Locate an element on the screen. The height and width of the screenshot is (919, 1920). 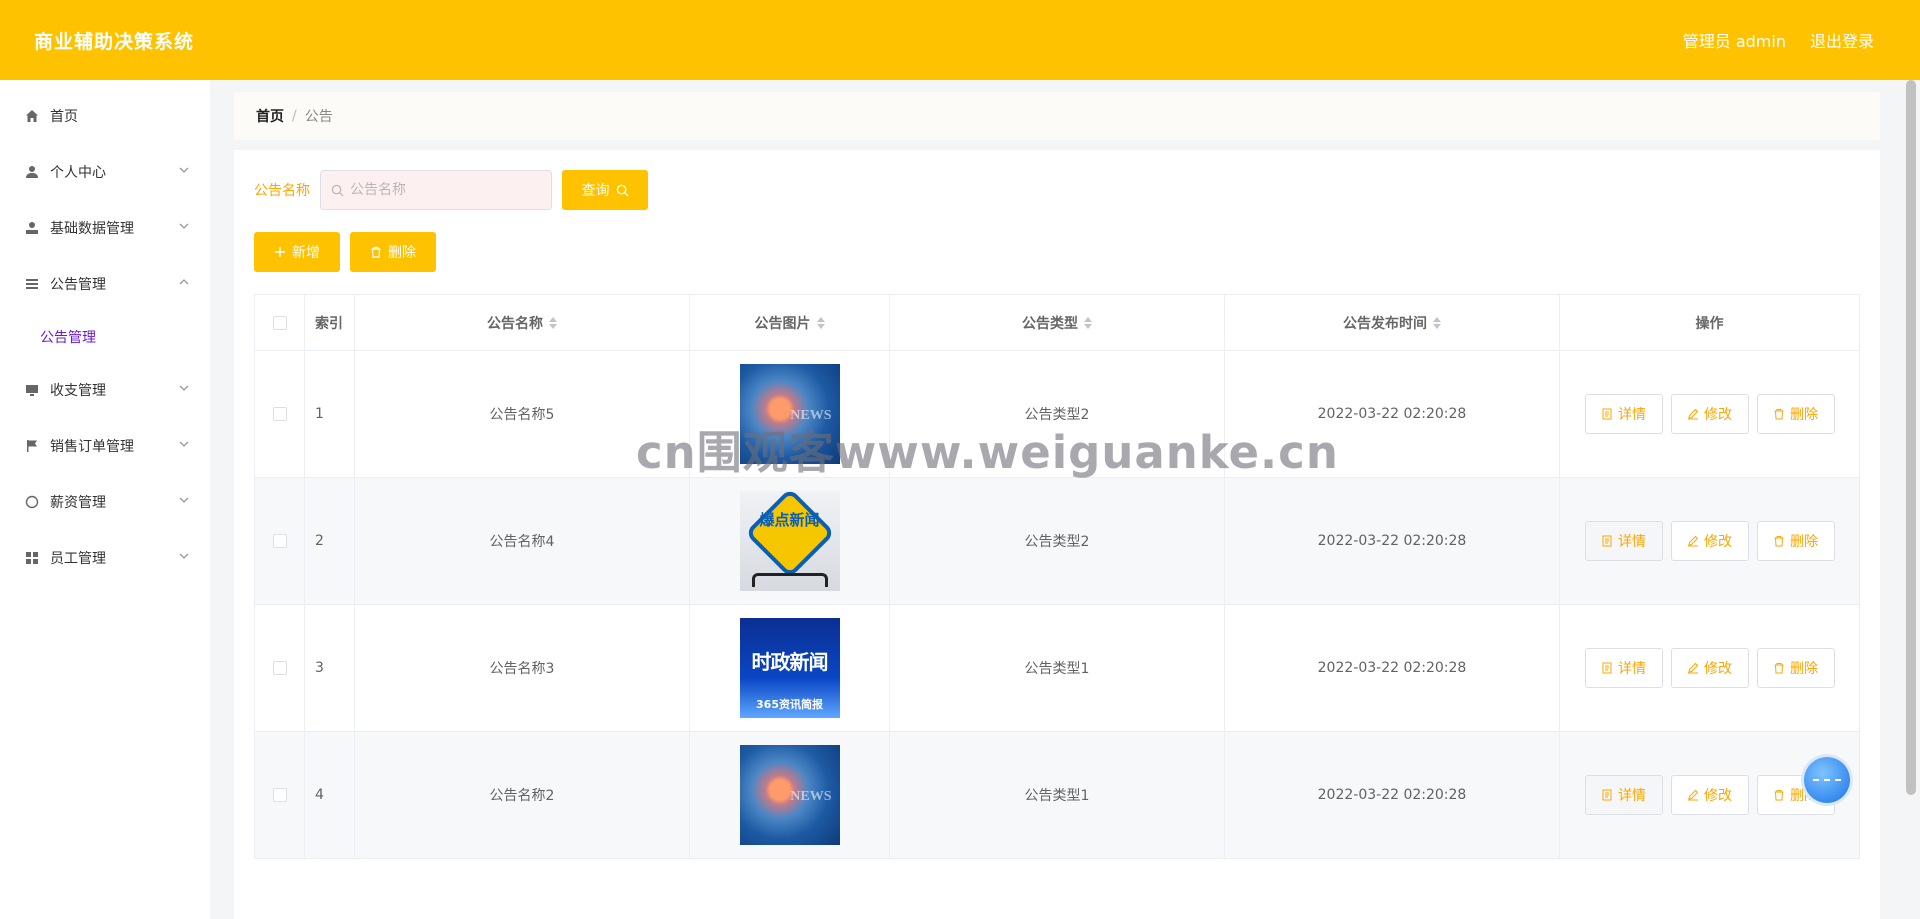
action-row: 新增 删除 is located at coordinates (1057, 252).